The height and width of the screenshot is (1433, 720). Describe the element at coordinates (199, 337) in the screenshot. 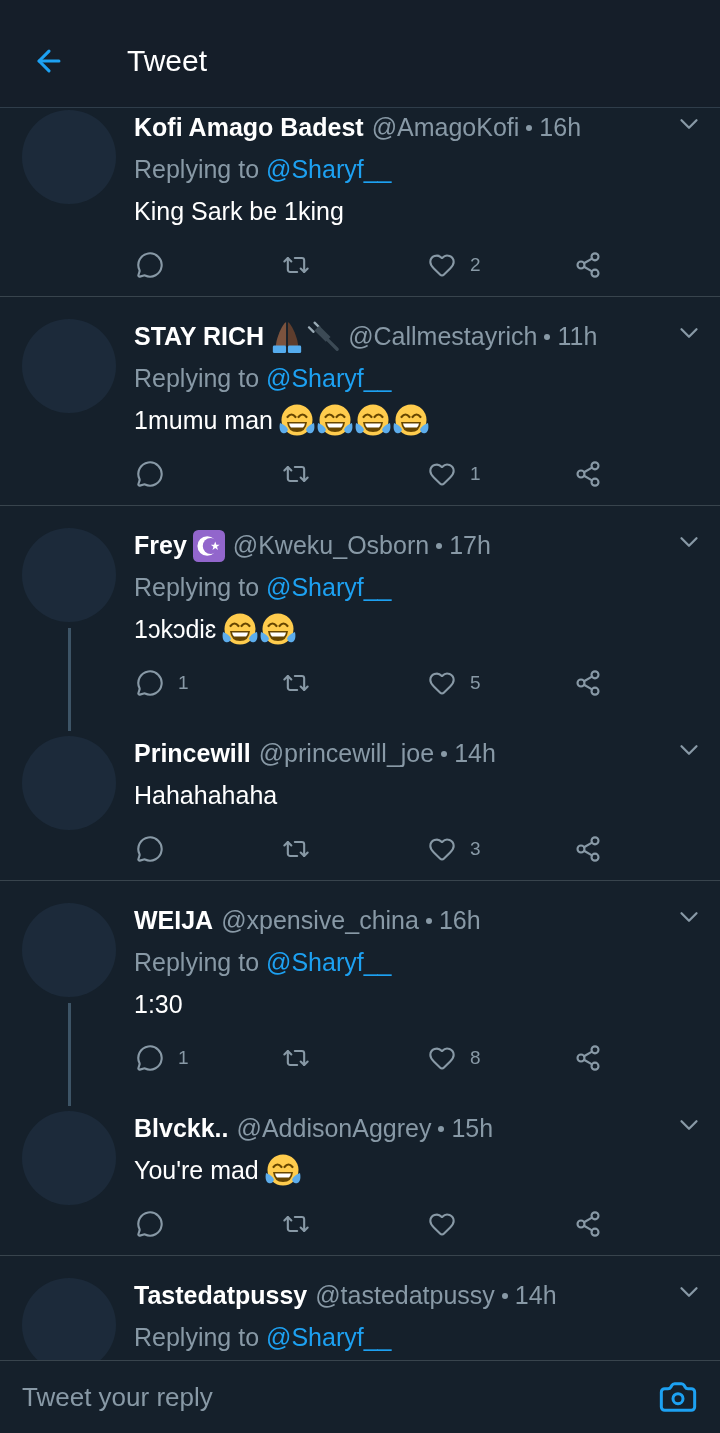

I see `display-name: STAY RICH` at that location.